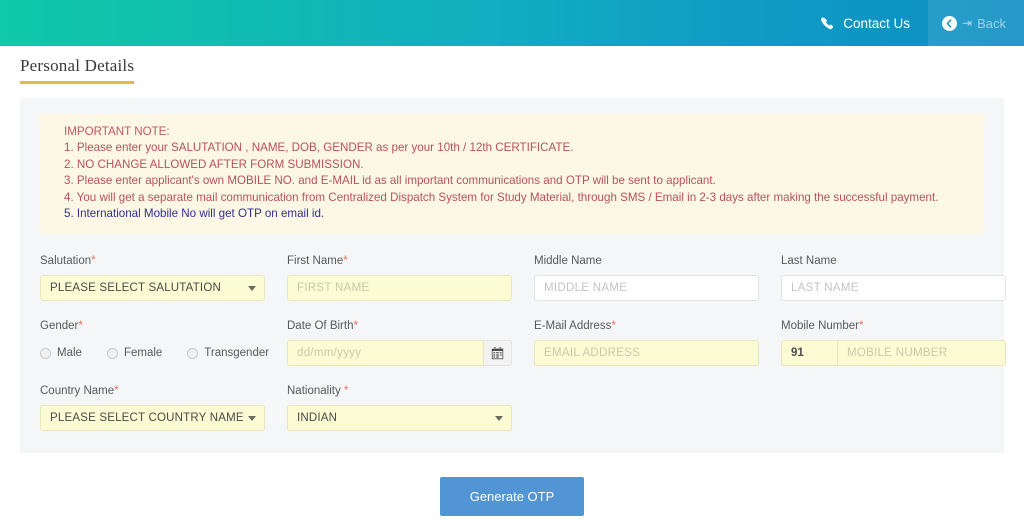 This screenshot has width=1024, height=524. I want to click on field-gender: Gender* Male Female Transgender, so click(154, 342).